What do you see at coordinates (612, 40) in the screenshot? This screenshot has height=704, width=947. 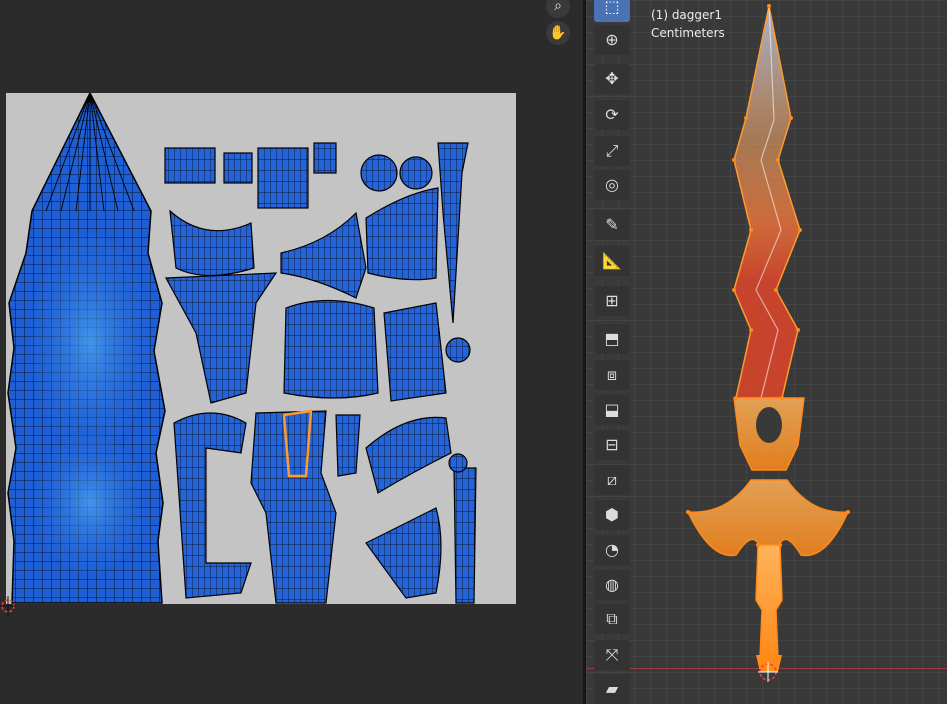 I see `cursor-tool: ⊕` at bounding box center [612, 40].